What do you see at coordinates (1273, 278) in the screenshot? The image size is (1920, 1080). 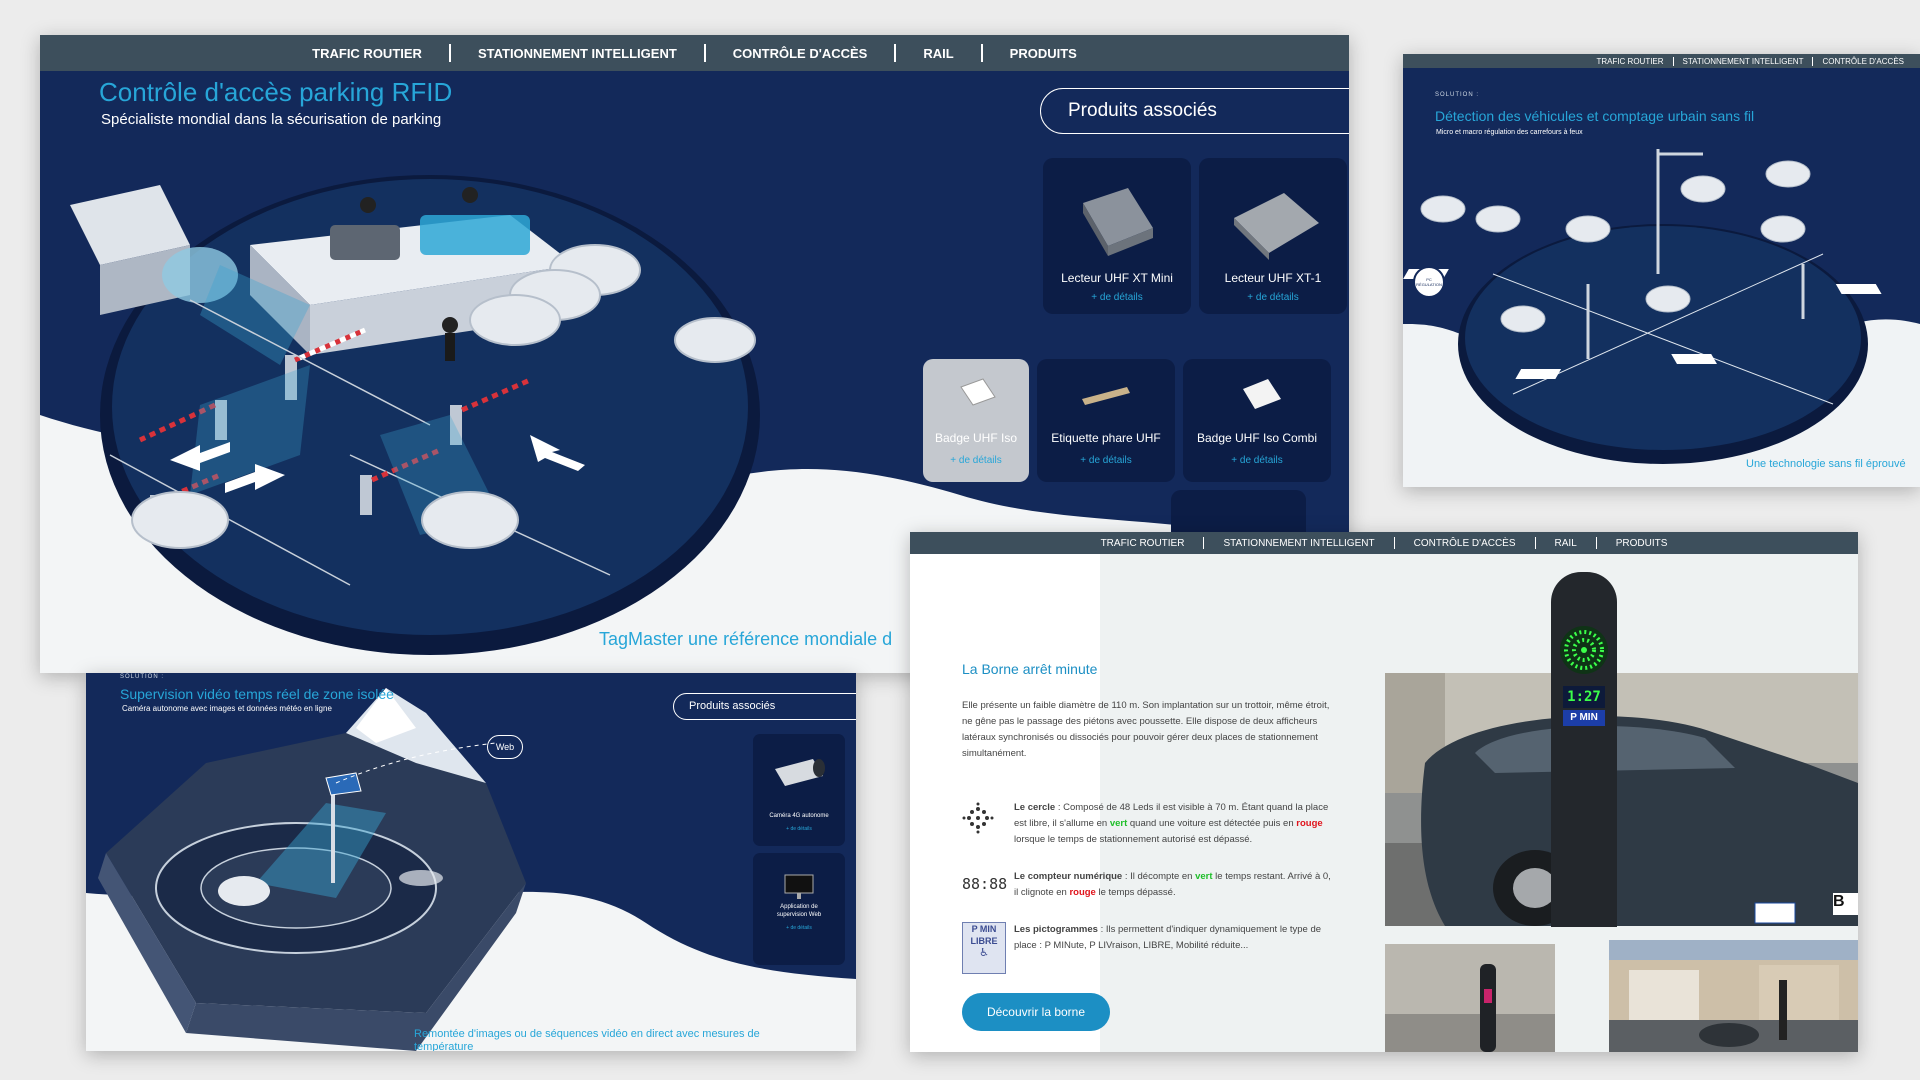 I see `product-label: Lecteur UHF XT-1` at bounding box center [1273, 278].